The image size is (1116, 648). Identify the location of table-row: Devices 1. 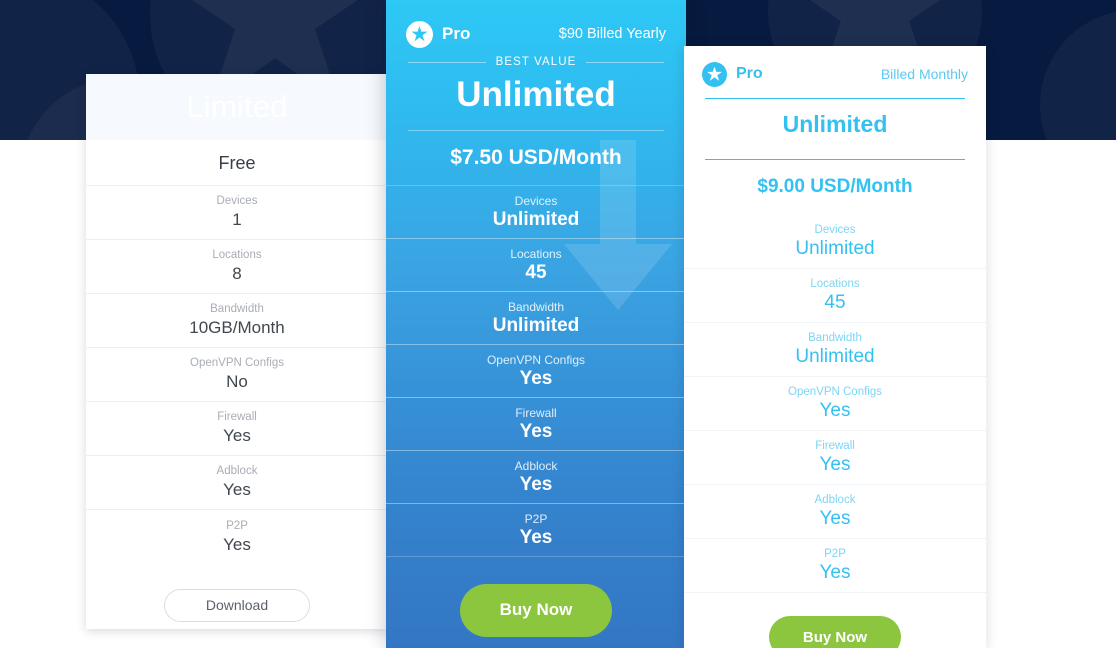
(237, 213).